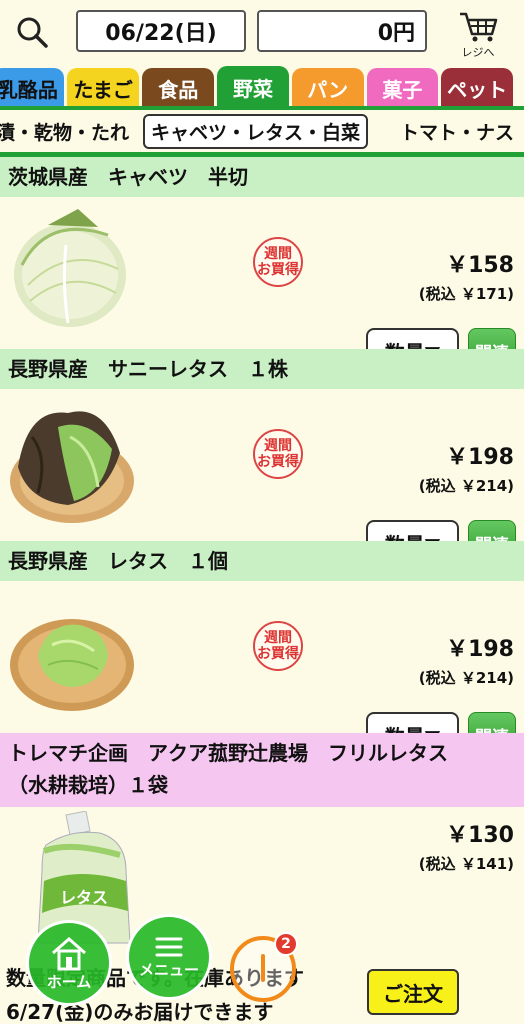 The width and height of the screenshot is (524, 1024). What do you see at coordinates (457, 131) in the screenshot?
I see `subtab-tomato-eggplant: トマト・ナス` at bounding box center [457, 131].